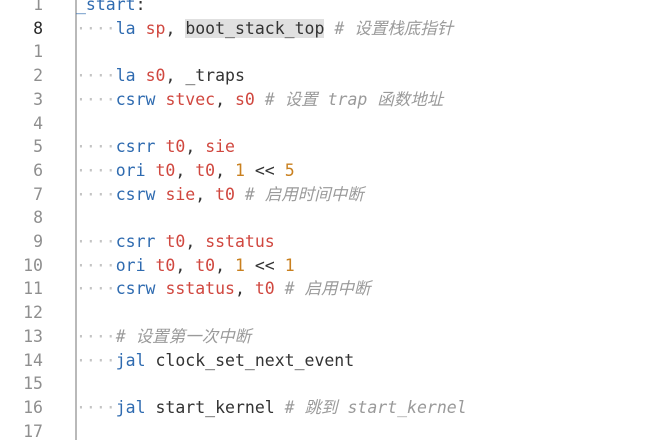 The height and width of the screenshot is (440, 645). Describe the element at coordinates (106, 7) in the screenshot. I see `code-token: _start` at that location.